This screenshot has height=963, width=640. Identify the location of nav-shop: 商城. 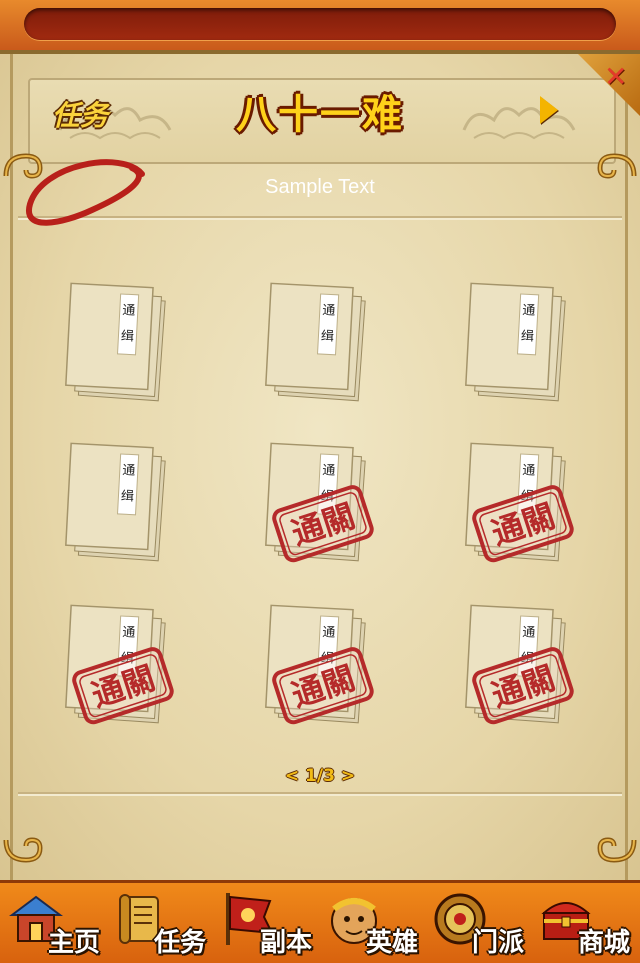
(583, 923).